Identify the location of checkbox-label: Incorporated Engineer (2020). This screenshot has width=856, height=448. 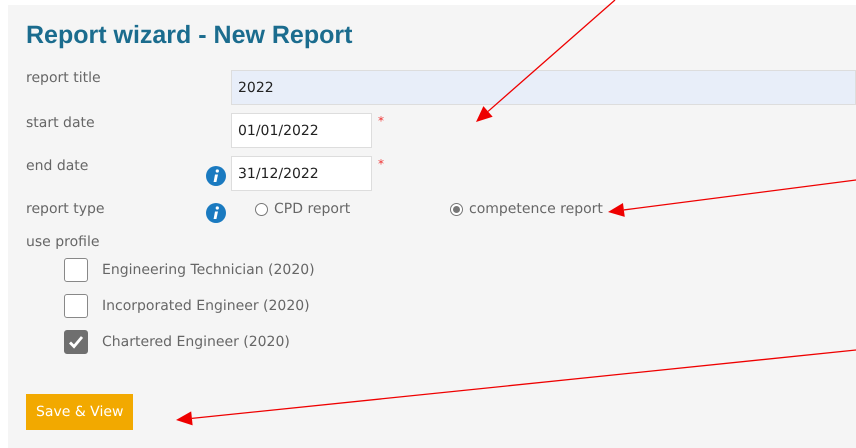
(206, 306).